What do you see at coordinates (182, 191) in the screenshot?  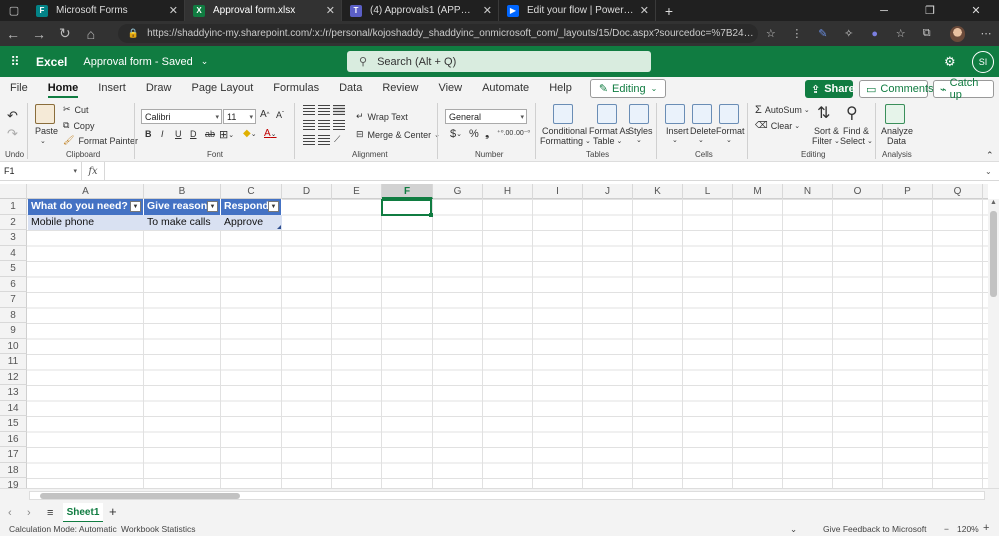 I see `column-header: B` at bounding box center [182, 191].